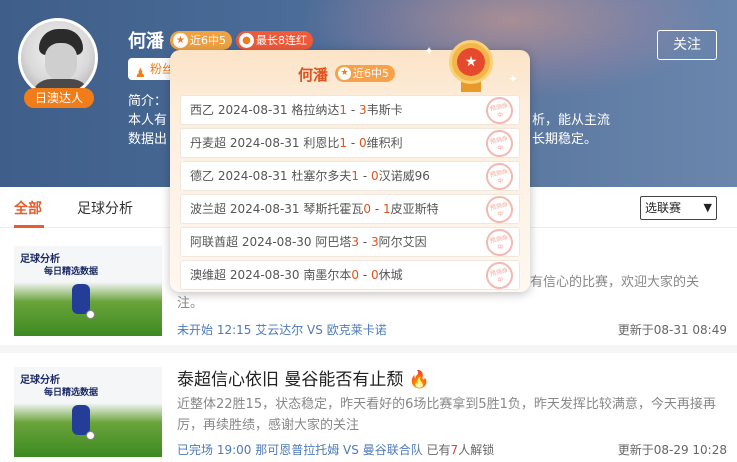 Image resolution: width=737 pixels, height=462 pixels. Describe the element at coordinates (265, 143) in the screenshot. I see `result-match-info: 丹麦超 2024-08-31 利恩比` at that location.